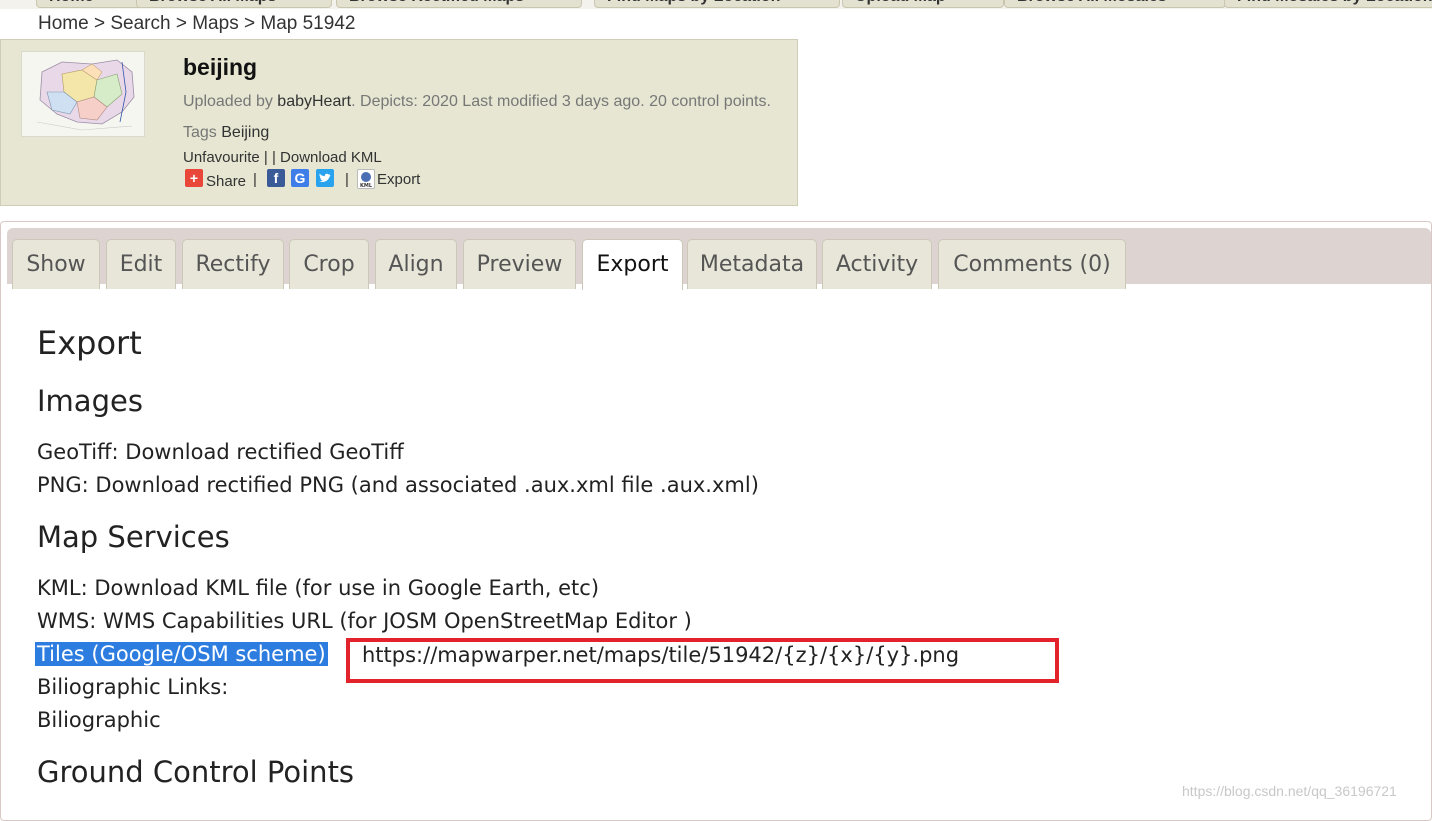 The height and width of the screenshot is (821, 1432). Describe the element at coordinates (140, 23) in the screenshot. I see `breadcrumb-search: Search` at that location.